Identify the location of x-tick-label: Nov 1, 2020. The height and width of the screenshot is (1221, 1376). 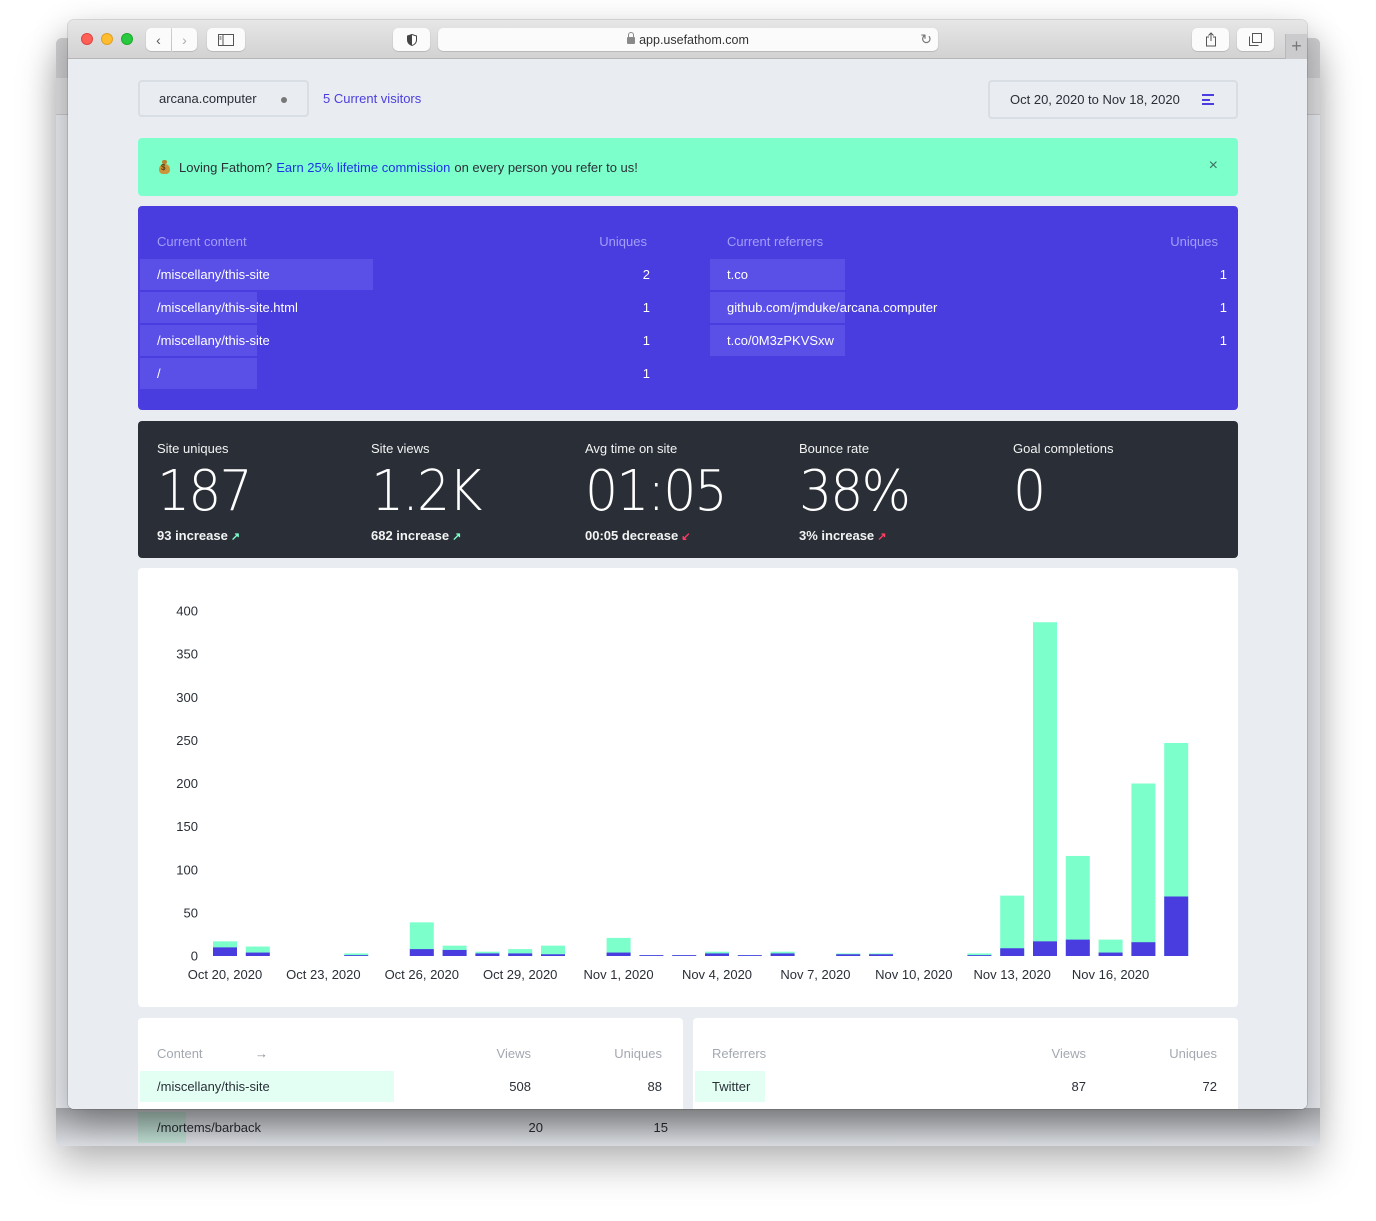
(619, 974).